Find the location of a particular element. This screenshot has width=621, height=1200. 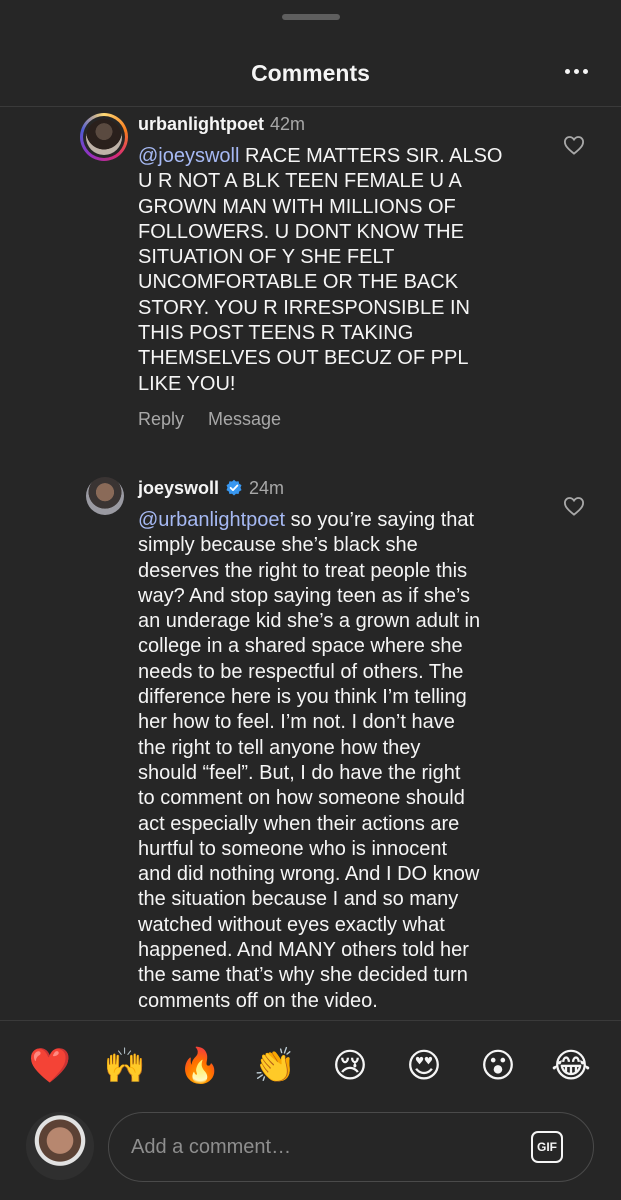

comment-input-container: GIF is located at coordinates (351, 1147).